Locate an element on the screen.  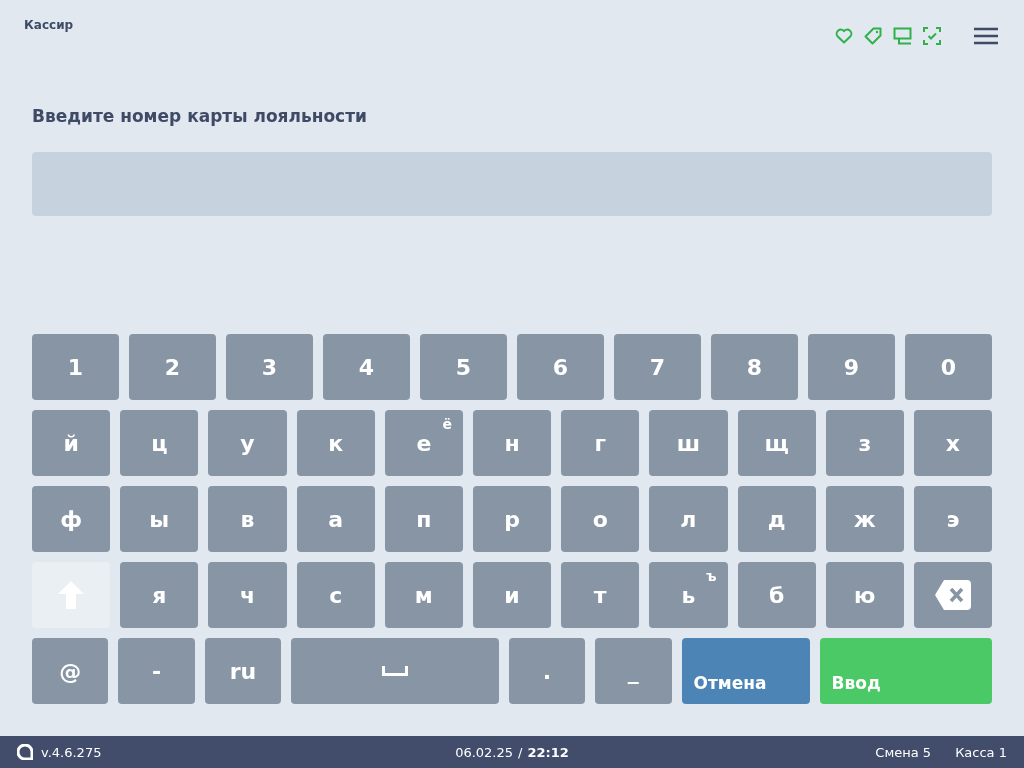
key-button: ц is located at coordinates (159, 443).